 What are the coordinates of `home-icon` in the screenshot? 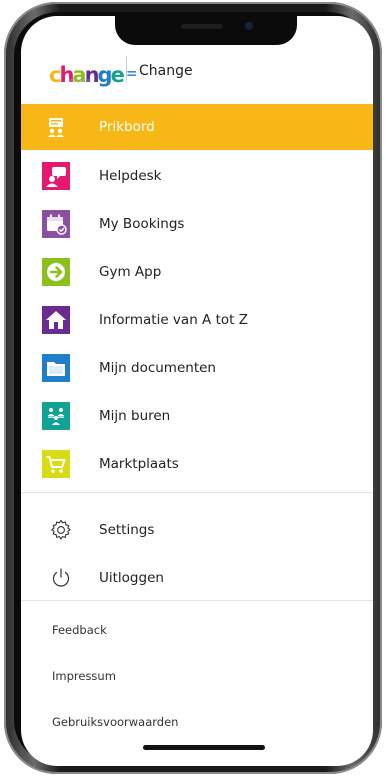 It's located at (56, 320).